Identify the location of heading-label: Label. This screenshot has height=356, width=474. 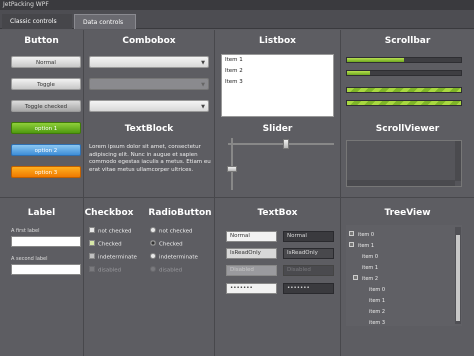
(41, 213).